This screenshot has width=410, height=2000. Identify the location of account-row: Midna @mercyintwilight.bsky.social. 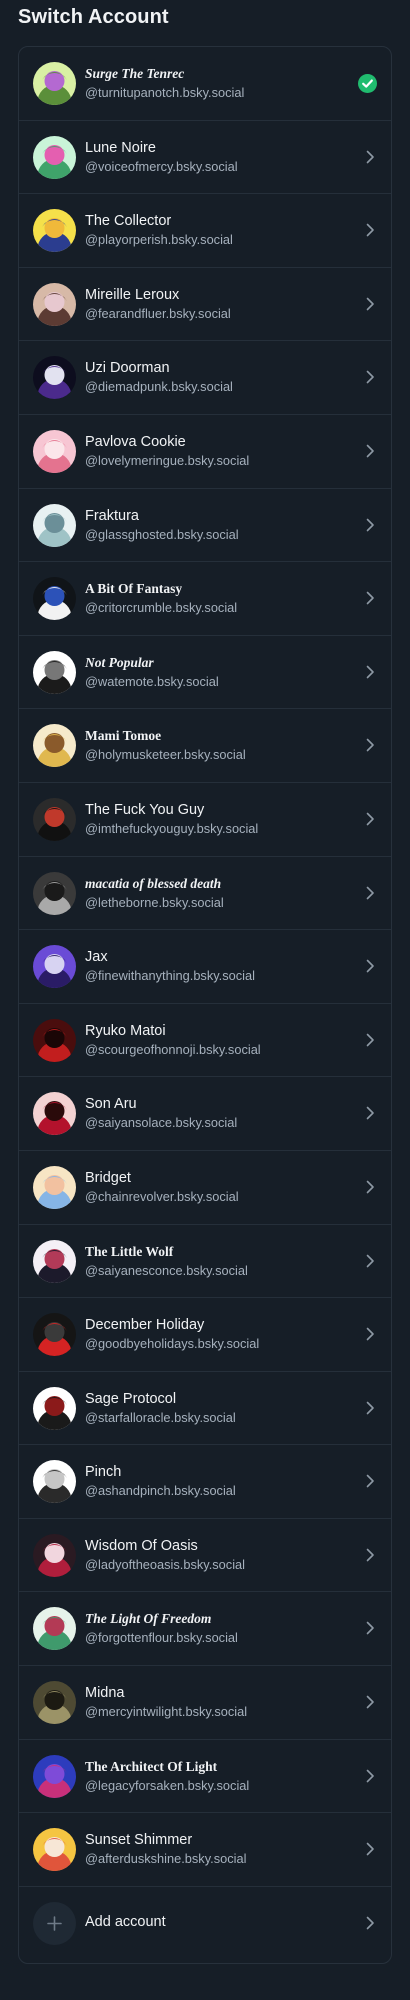
(205, 1703).